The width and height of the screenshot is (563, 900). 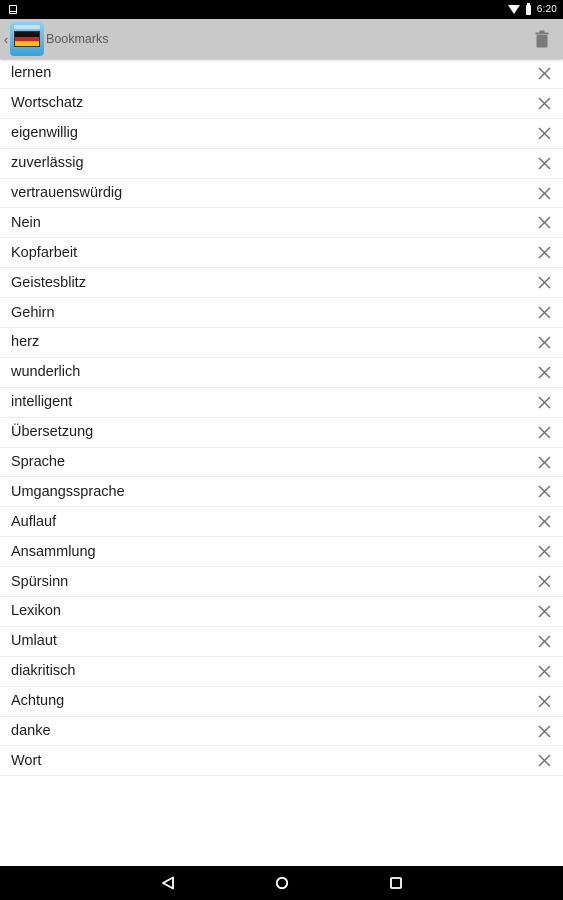 What do you see at coordinates (281, 74) in the screenshot?
I see `bookmark-row: lernen` at bounding box center [281, 74].